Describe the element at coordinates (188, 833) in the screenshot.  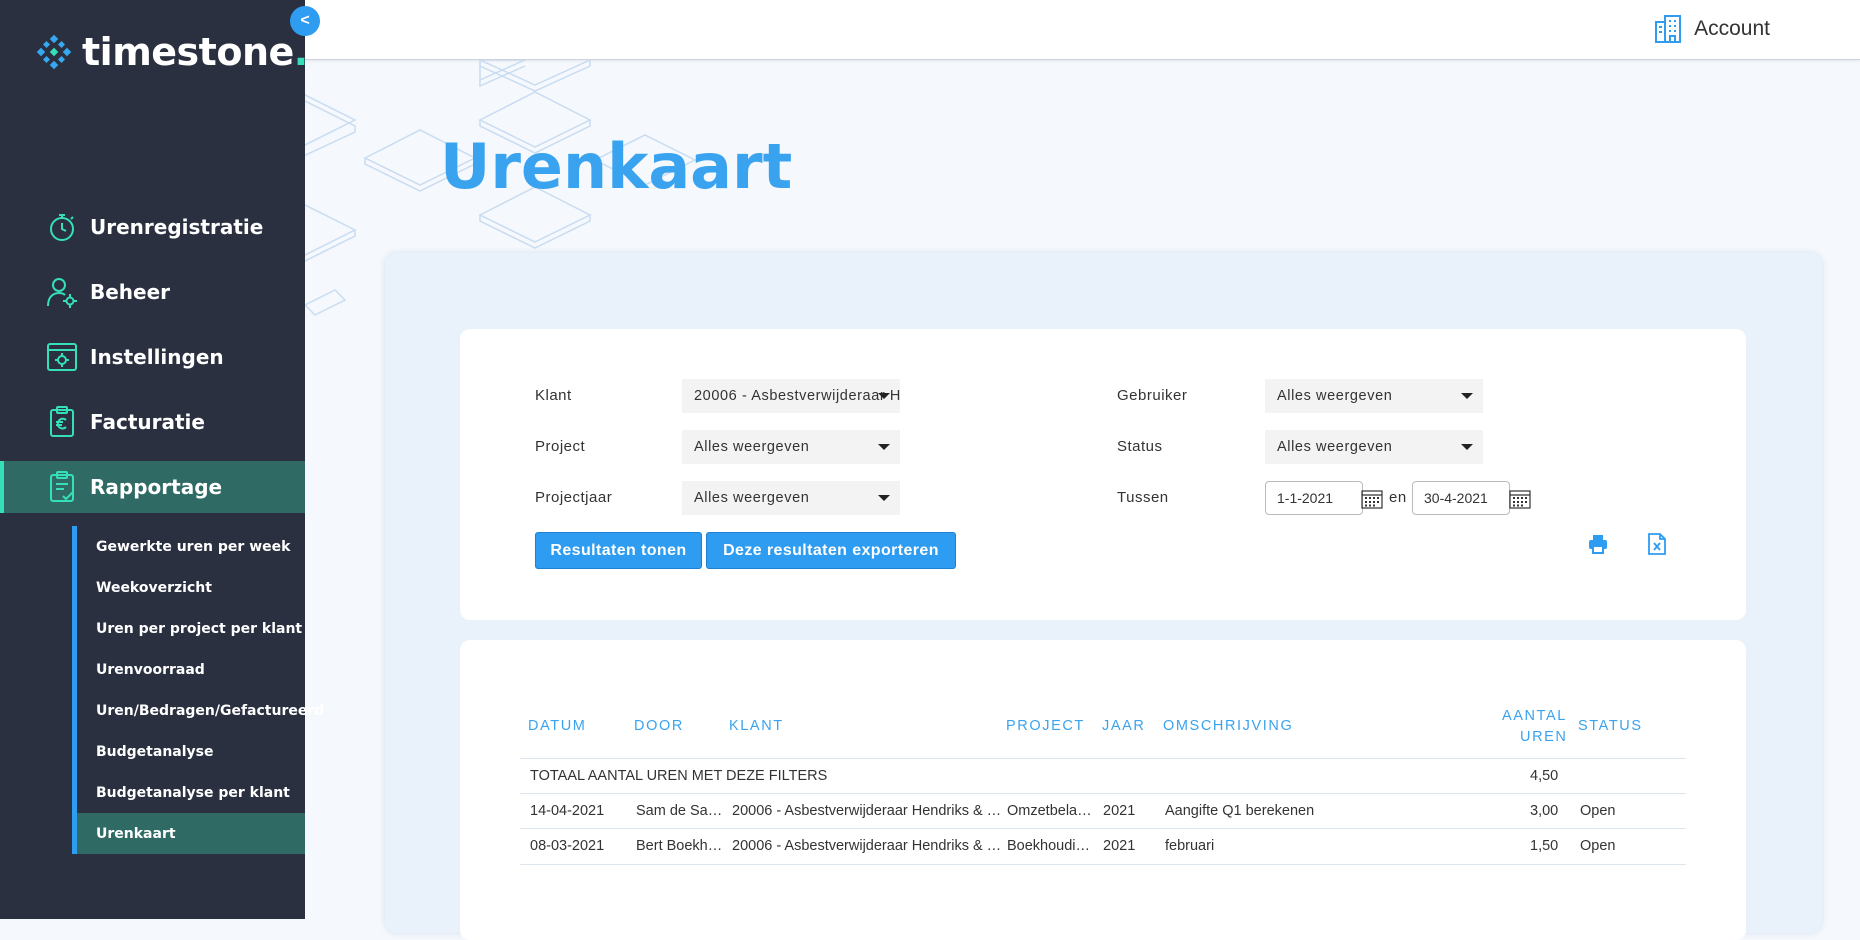
I see `sub-item-urenkaart: Urenkaart` at that location.